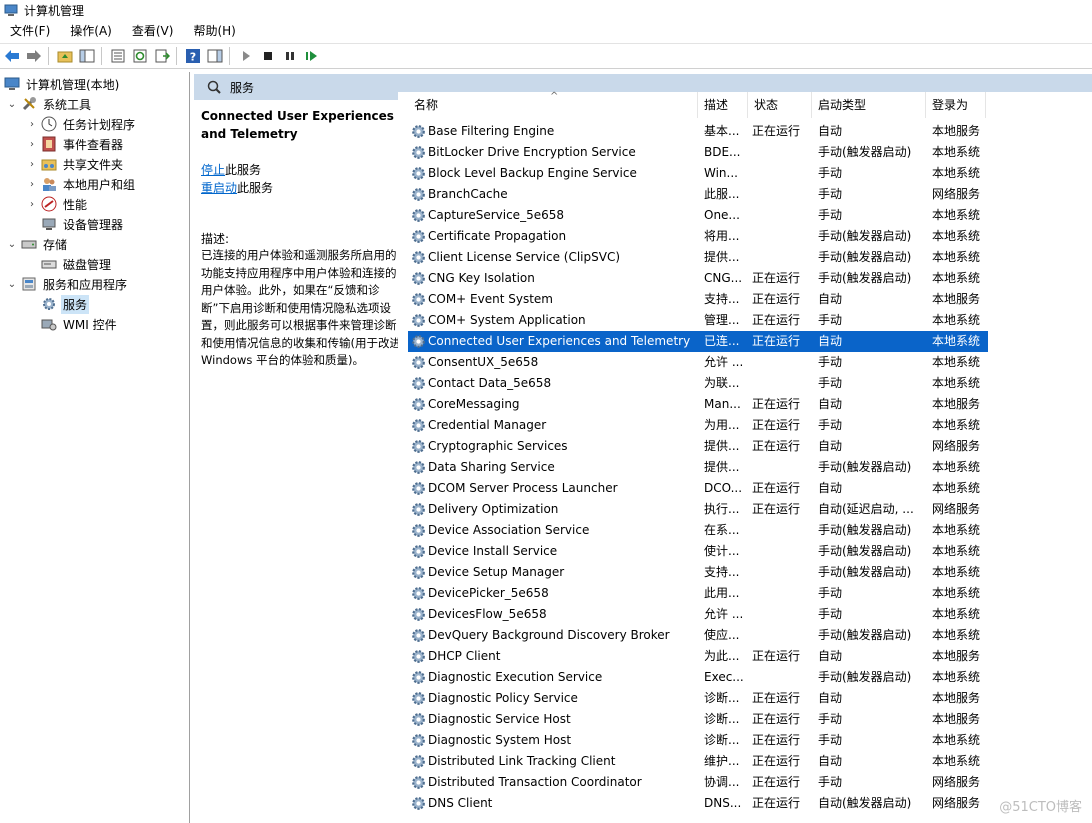  What do you see at coordinates (65, 304) in the screenshot?
I see `tree-item-services: 服务` at bounding box center [65, 304].